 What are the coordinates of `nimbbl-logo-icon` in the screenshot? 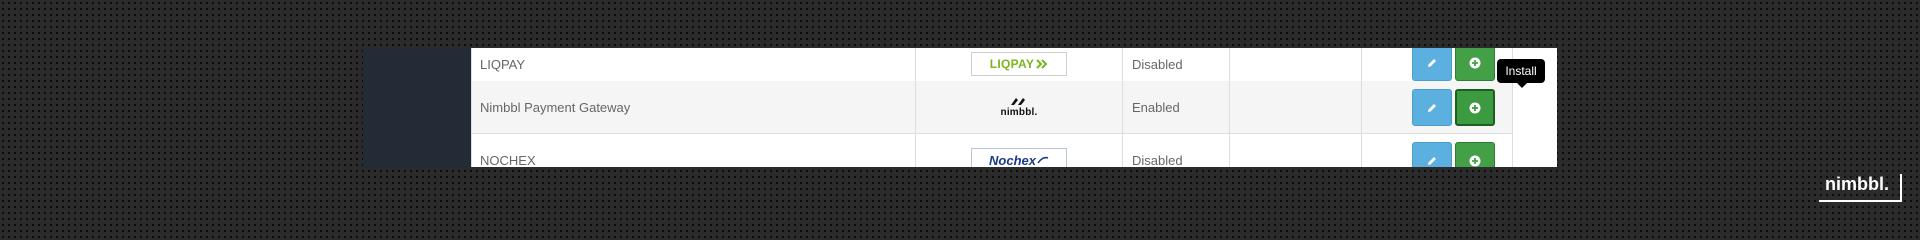 It's located at (1017, 101).